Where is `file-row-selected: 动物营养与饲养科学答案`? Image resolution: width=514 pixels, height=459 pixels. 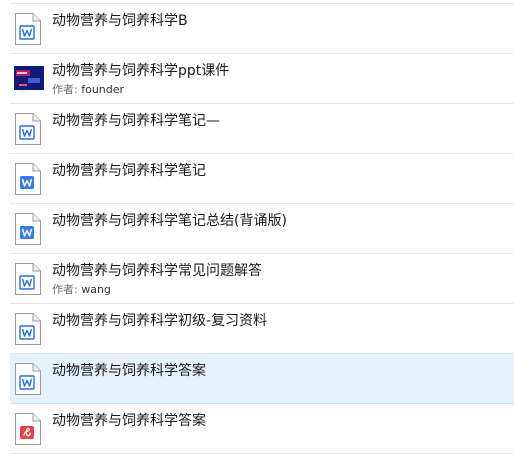
file-row-selected: 动物营养与饲养科学答案 is located at coordinates (262, 379).